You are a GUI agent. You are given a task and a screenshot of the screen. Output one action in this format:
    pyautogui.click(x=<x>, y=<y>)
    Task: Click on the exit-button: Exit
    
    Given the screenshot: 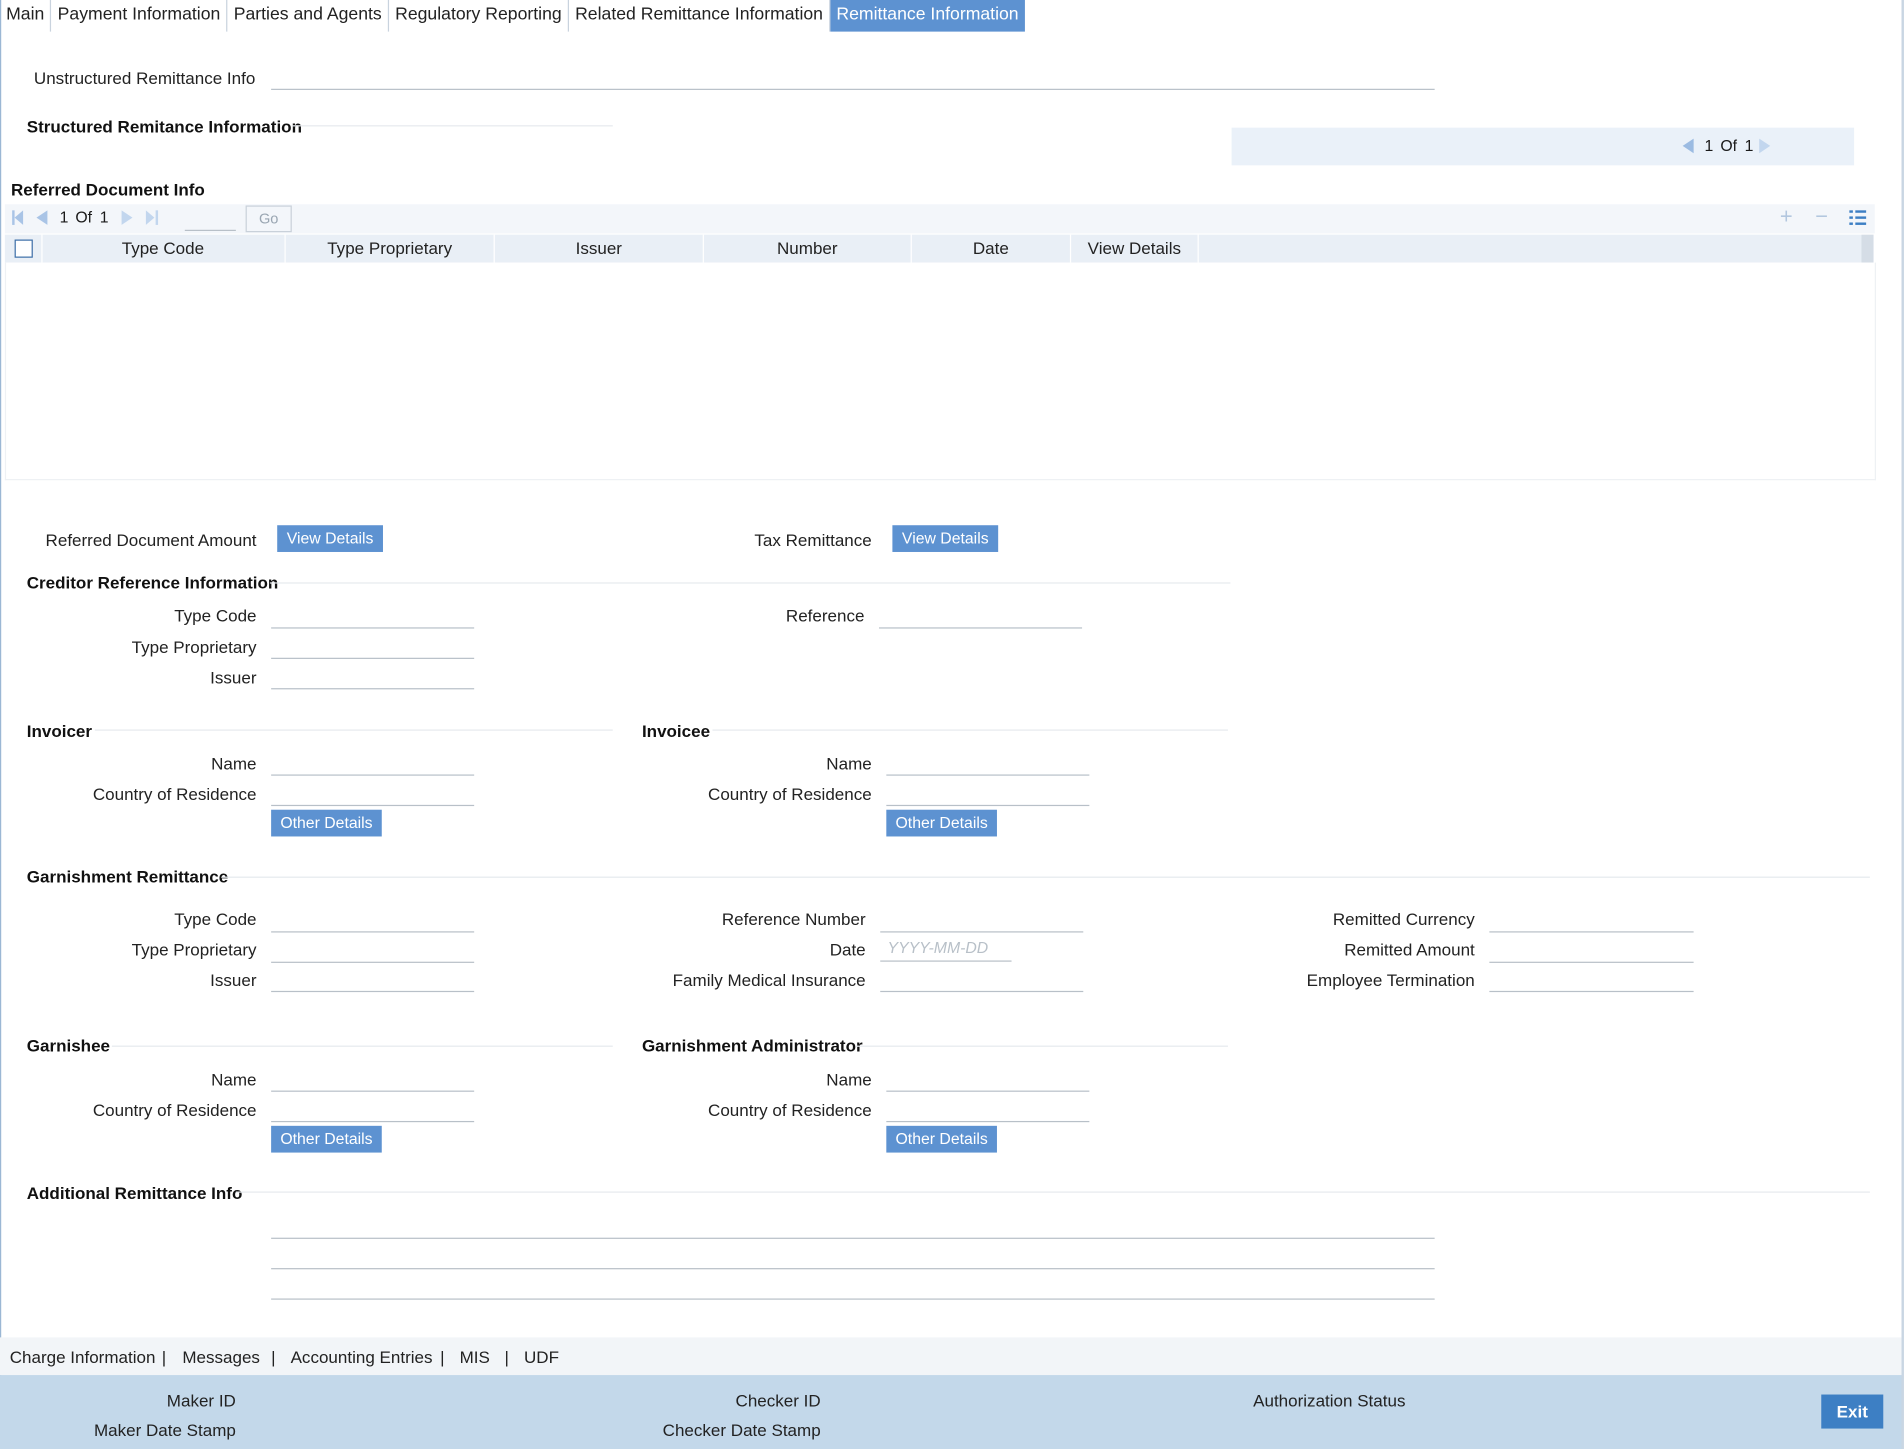 What is the action you would take?
    pyautogui.click(x=1852, y=1411)
    